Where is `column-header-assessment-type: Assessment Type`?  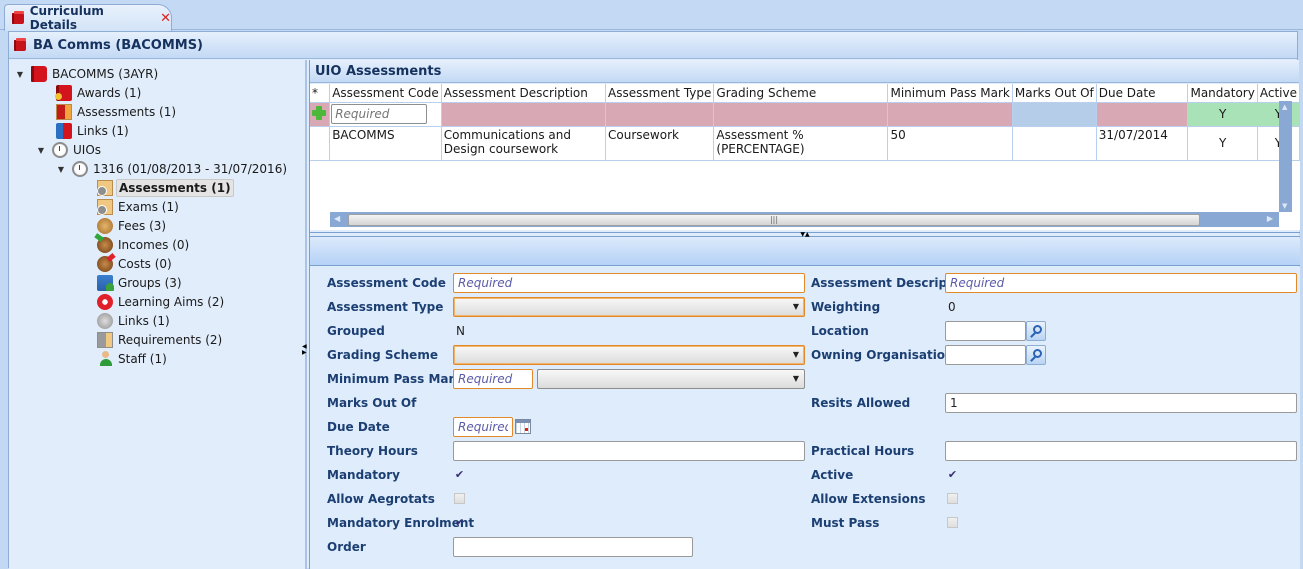
column-header-assessment-type: Assessment Type is located at coordinates (660, 93).